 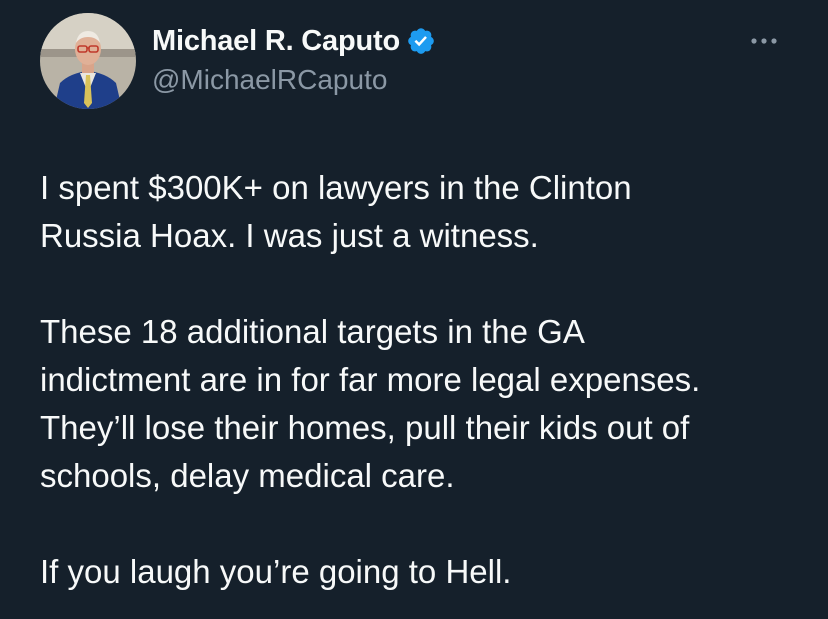 I want to click on more-horizontal-icon, so click(x=764, y=41).